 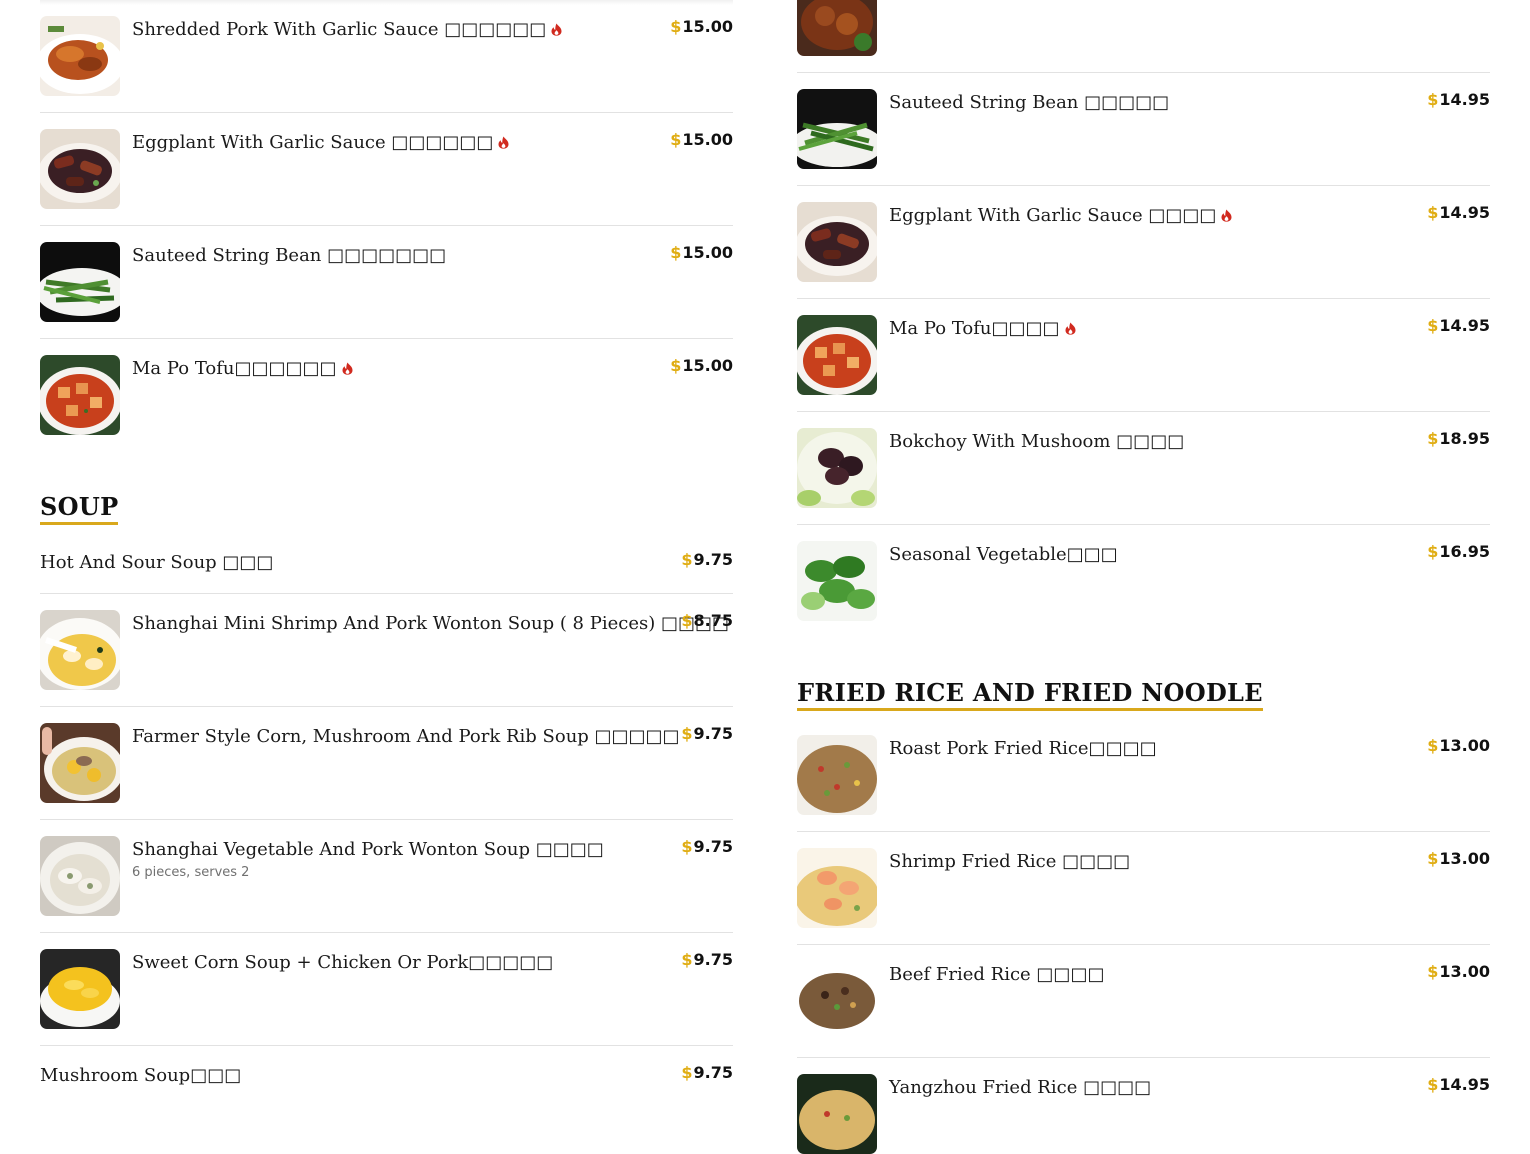 What do you see at coordinates (837, 1114) in the screenshot?
I see `food-photo-yangzhou-fried-rice` at bounding box center [837, 1114].